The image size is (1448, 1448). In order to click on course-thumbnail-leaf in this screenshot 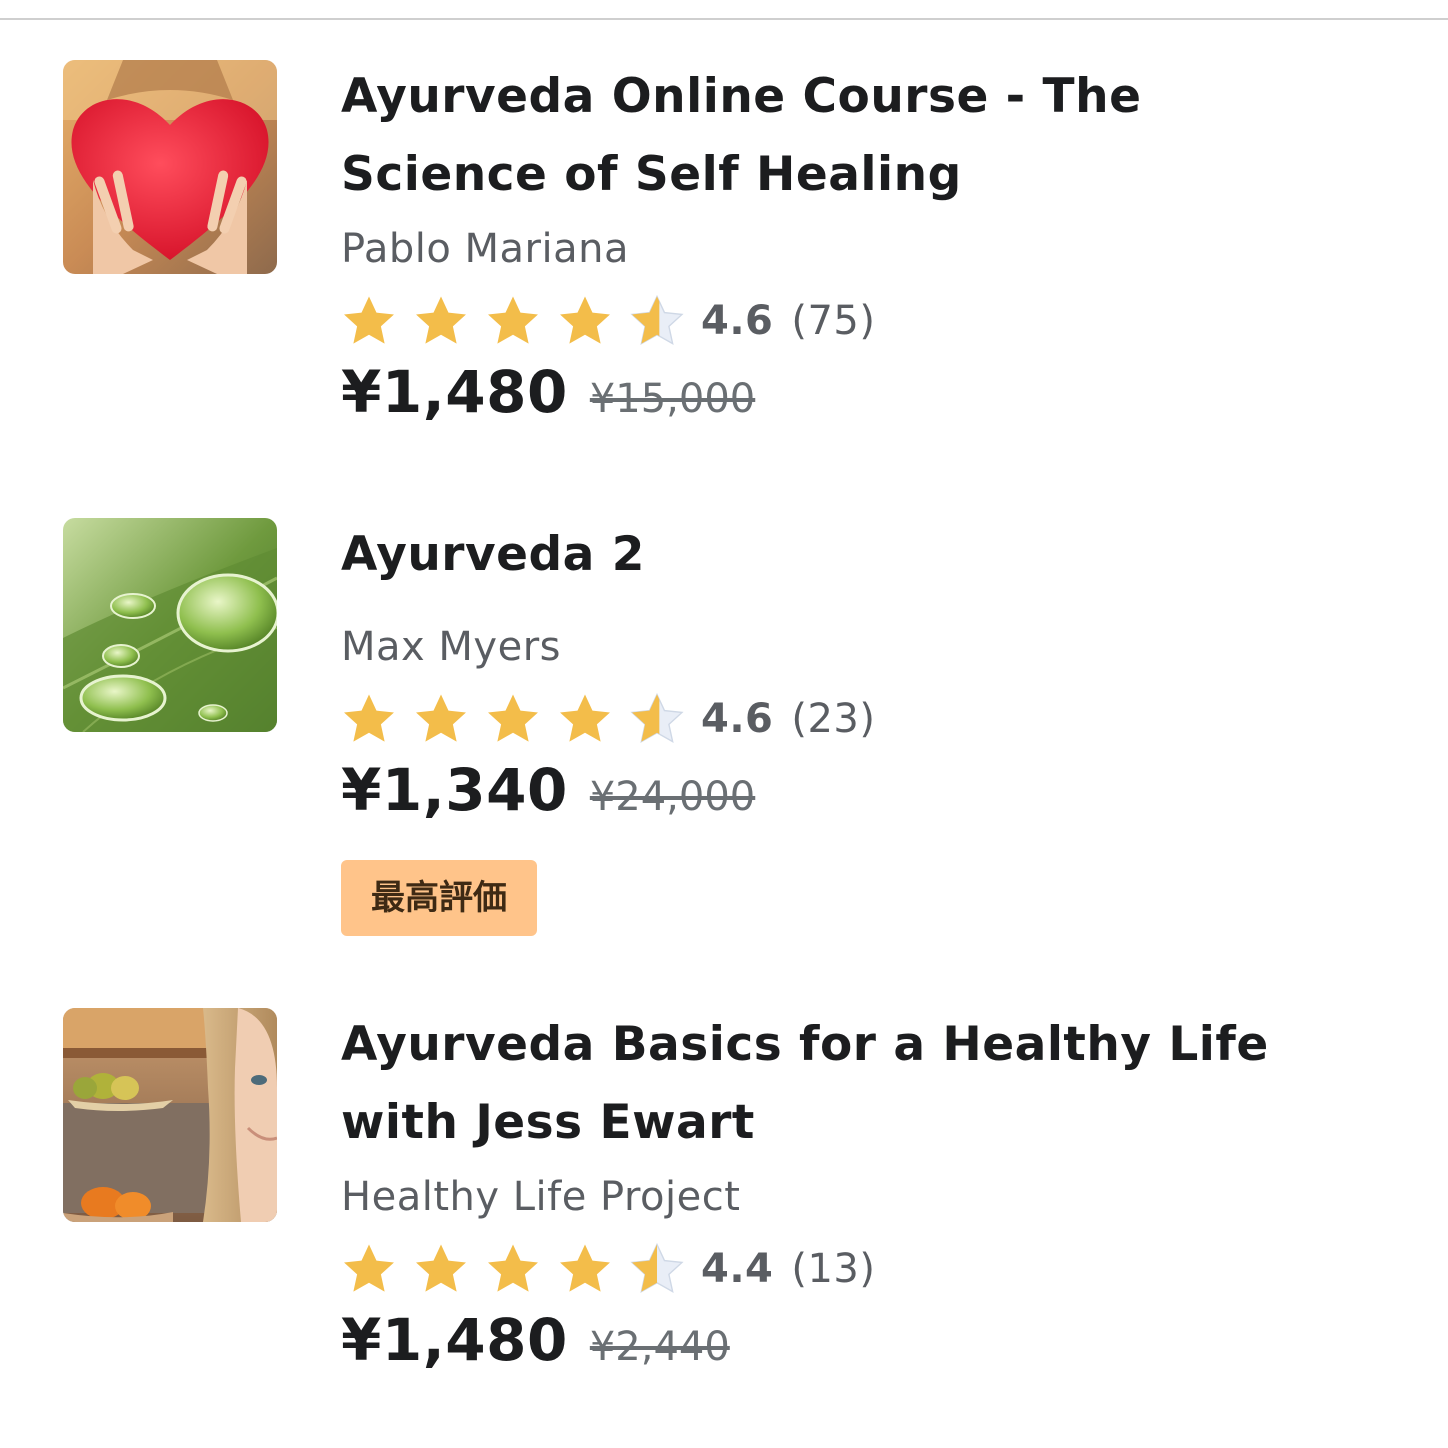, I will do `click(170, 625)`.